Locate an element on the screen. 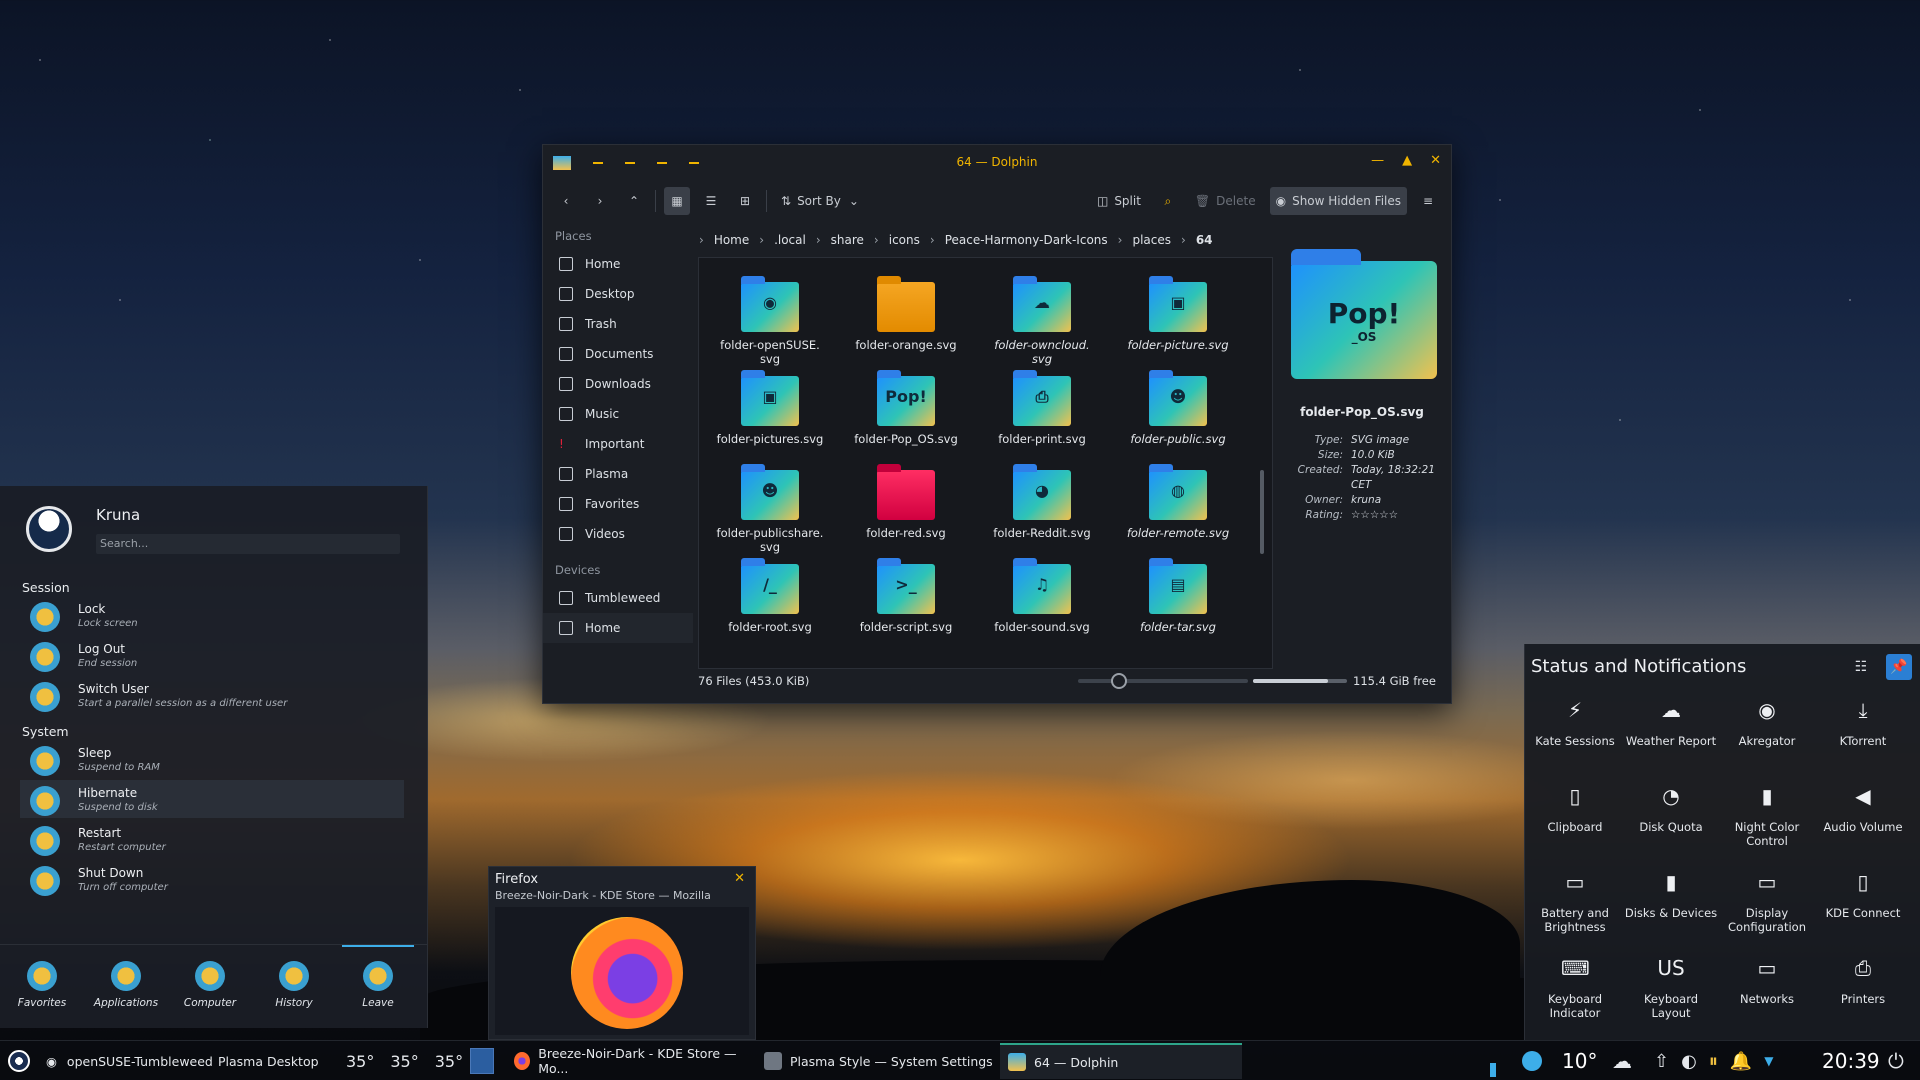  update-icon: ⇧ is located at coordinates (1661, 1061).